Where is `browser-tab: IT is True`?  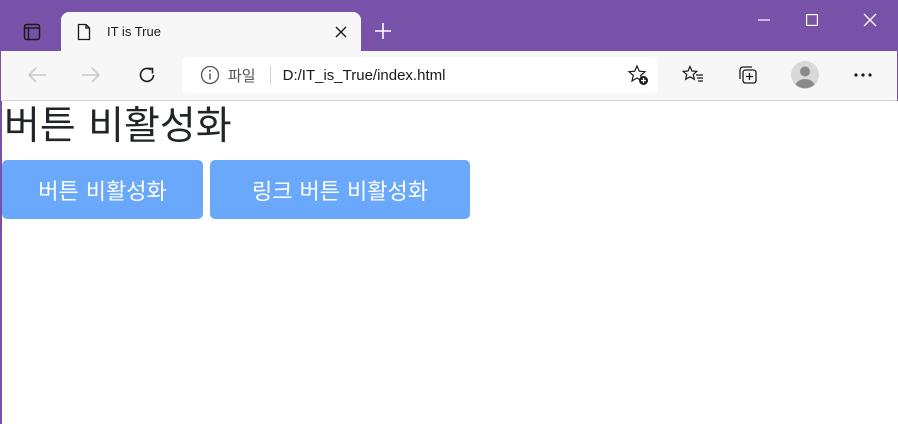 browser-tab: IT is True is located at coordinates (211, 31).